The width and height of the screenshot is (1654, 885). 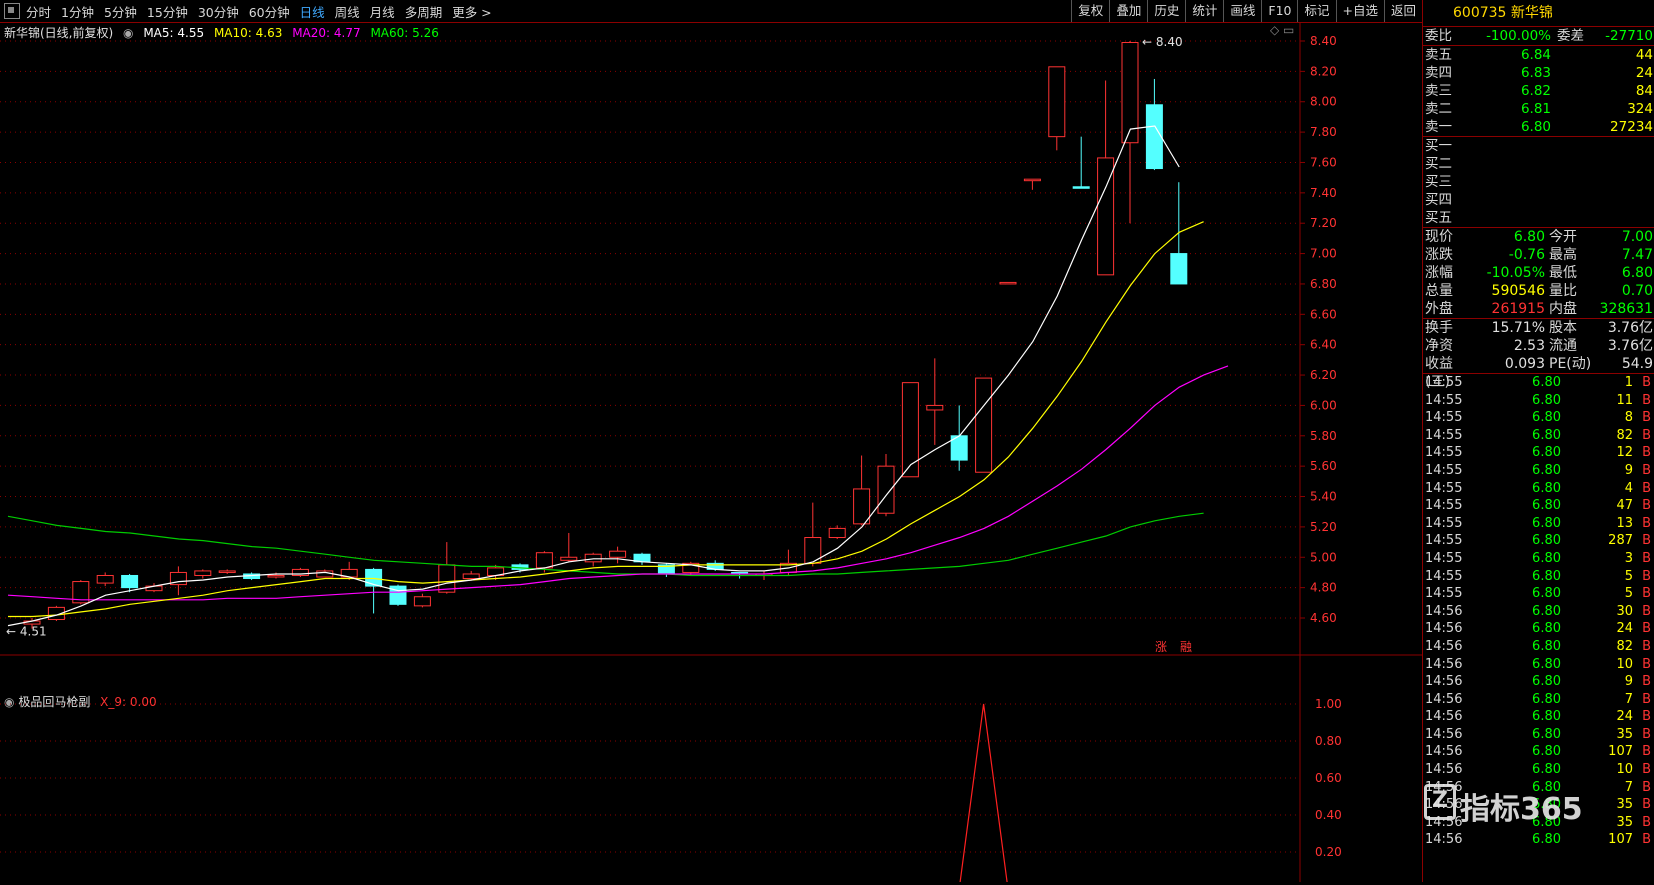 I want to click on price-tick-label: 6.20, so click(x=1323, y=375).